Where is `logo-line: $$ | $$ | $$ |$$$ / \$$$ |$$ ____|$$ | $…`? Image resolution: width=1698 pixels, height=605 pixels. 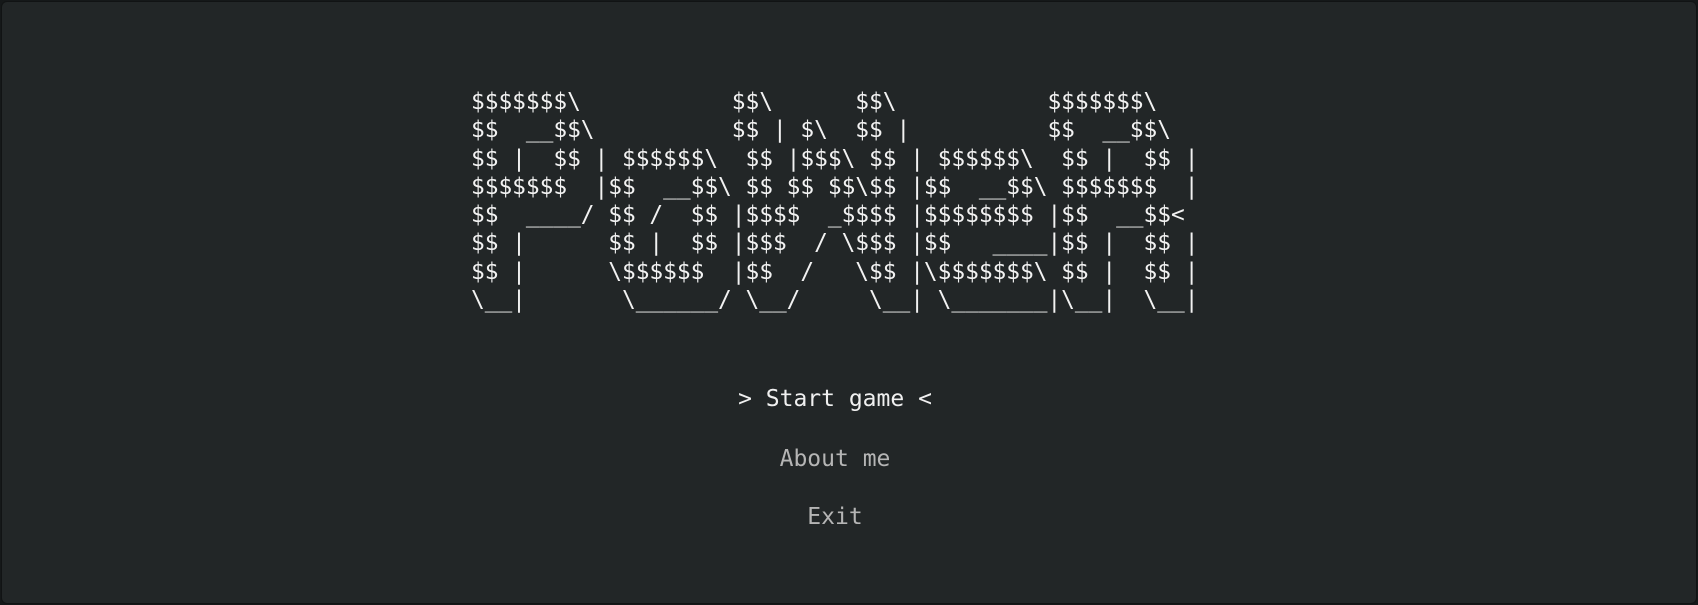
logo-line: $$ | $$ | $$ |$$$ / \$$$ |$$ ____|$$ | $… is located at coordinates (835, 243).